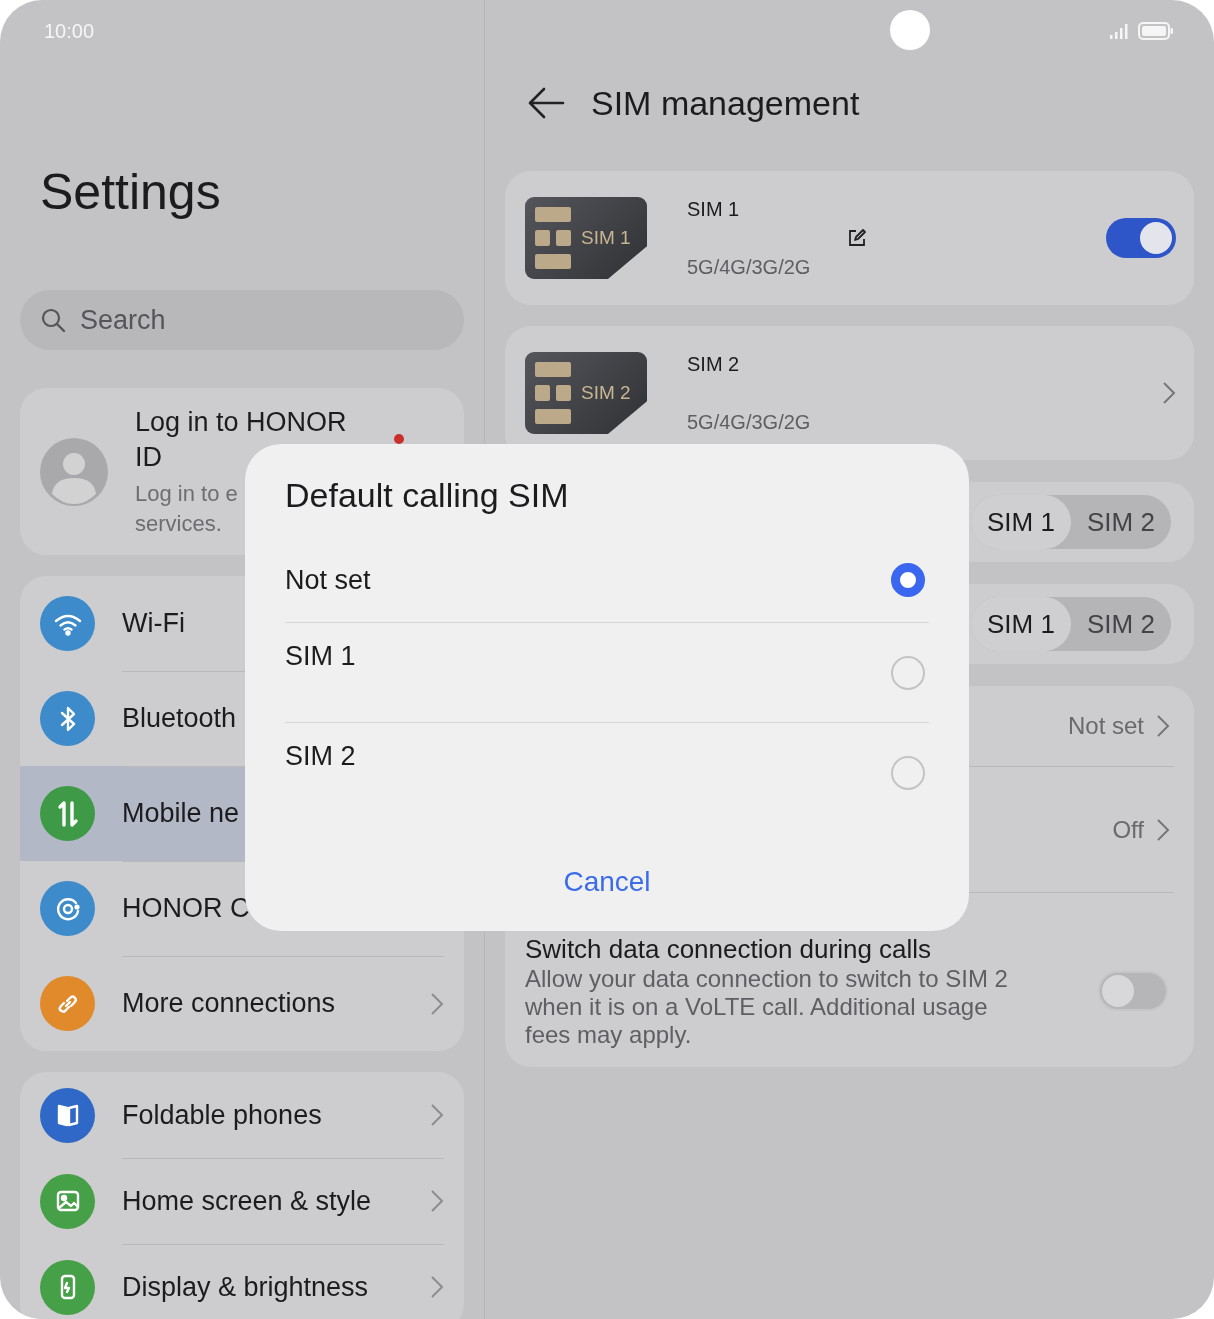  I want to click on avatar-icon, so click(74, 471).